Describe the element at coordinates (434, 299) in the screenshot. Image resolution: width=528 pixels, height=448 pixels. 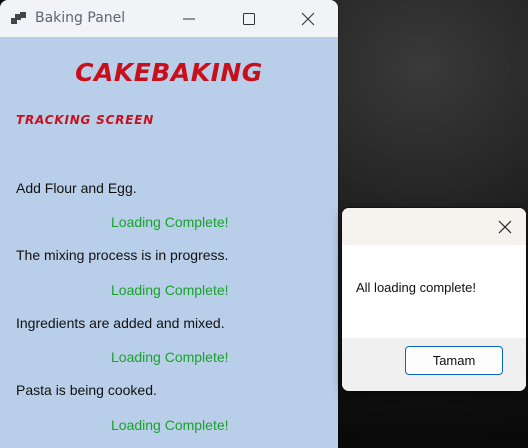
I see `message-dialog: All loading complete! Tamam` at that location.